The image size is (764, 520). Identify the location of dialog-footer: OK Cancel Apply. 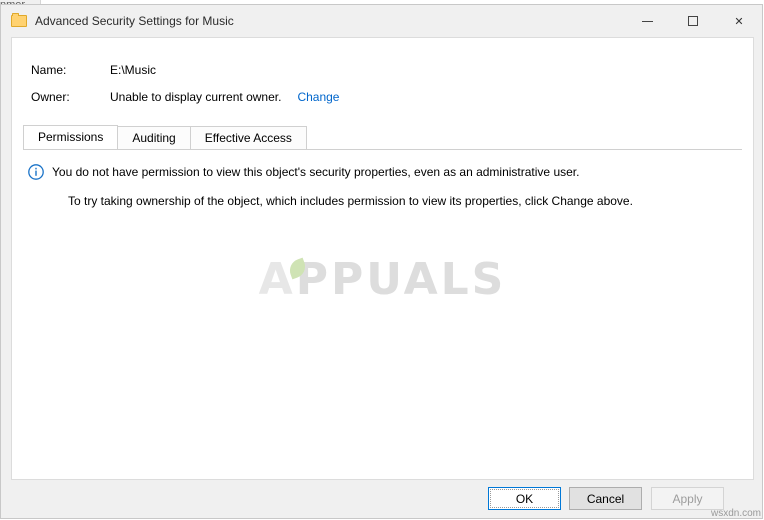
(381, 498).